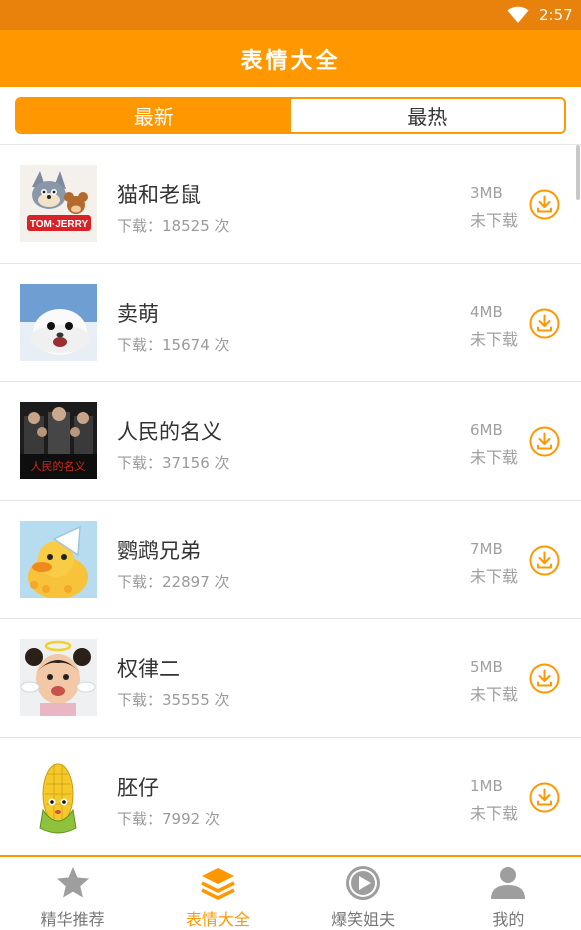 The image size is (581, 930). What do you see at coordinates (290, 323) in the screenshot?
I see `list-item: 卖萌 下载：15674 次 4MB 未下载` at bounding box center [290, 323].